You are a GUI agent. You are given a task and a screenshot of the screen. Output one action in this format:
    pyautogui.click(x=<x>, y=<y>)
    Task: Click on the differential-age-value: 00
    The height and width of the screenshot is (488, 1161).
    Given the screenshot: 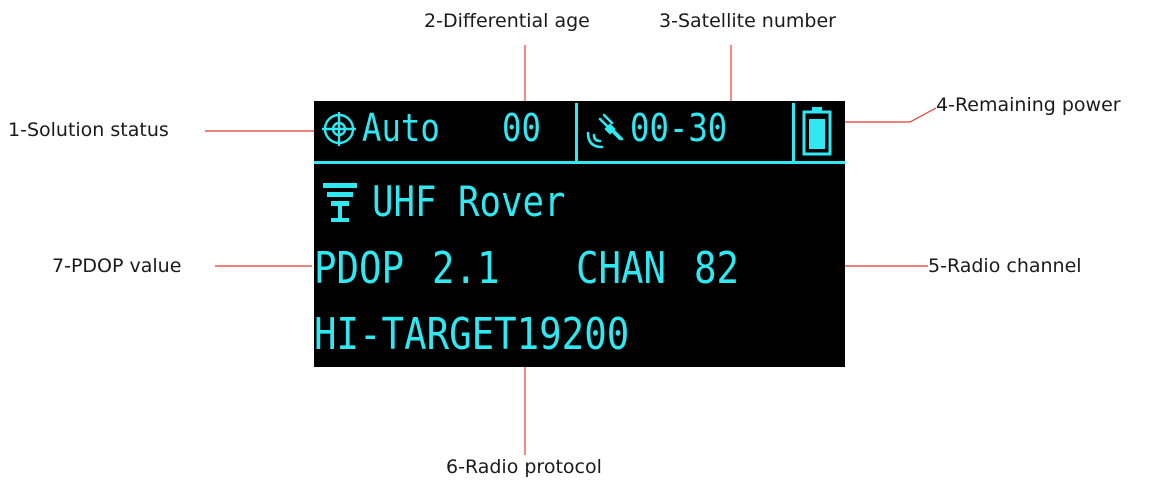 What is the action you would take?
    pyautogui.click(x=521, y=128)
    